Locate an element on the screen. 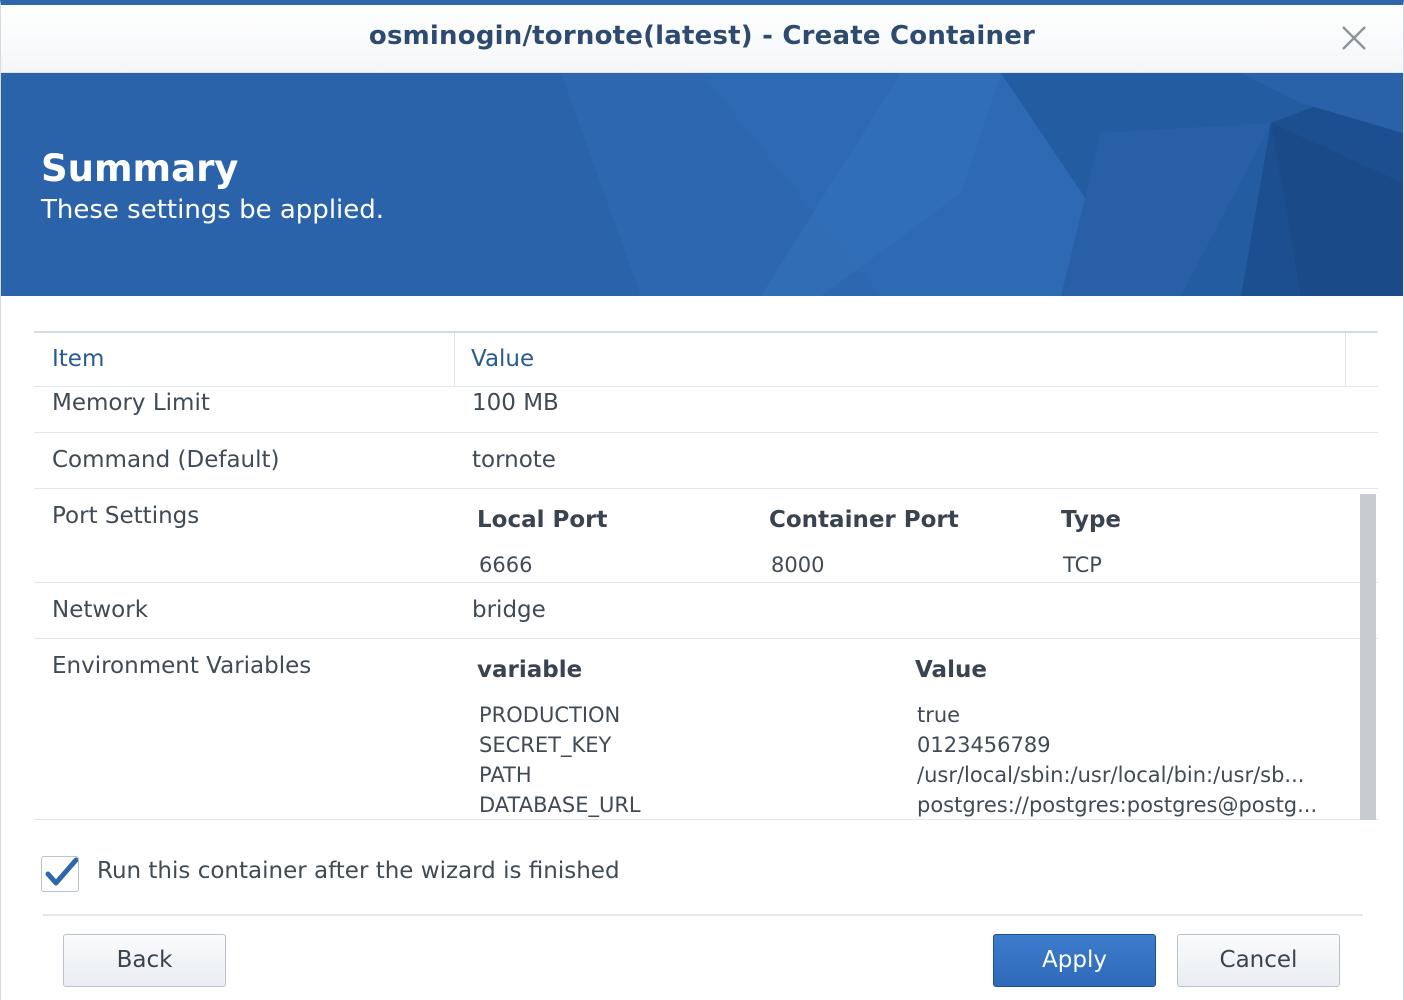 The image size is (1404, 1000). close-icon is located at coordinates (1354, 38).